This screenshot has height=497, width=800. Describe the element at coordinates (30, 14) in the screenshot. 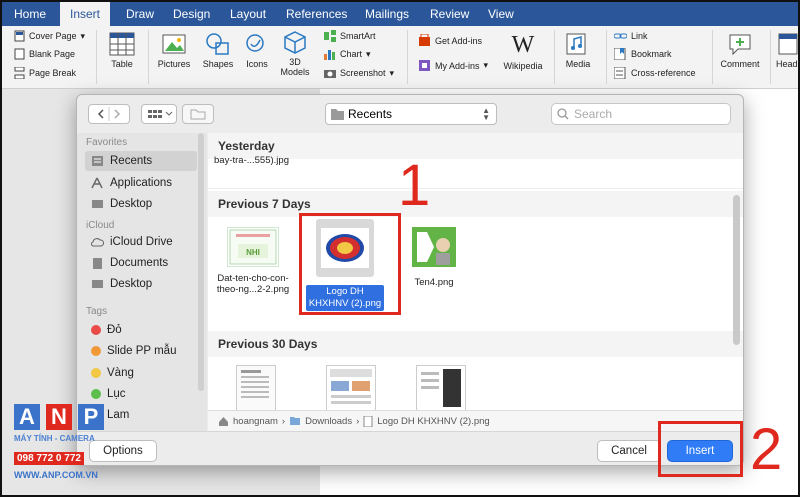

I see `tab-home: Home` at that location.